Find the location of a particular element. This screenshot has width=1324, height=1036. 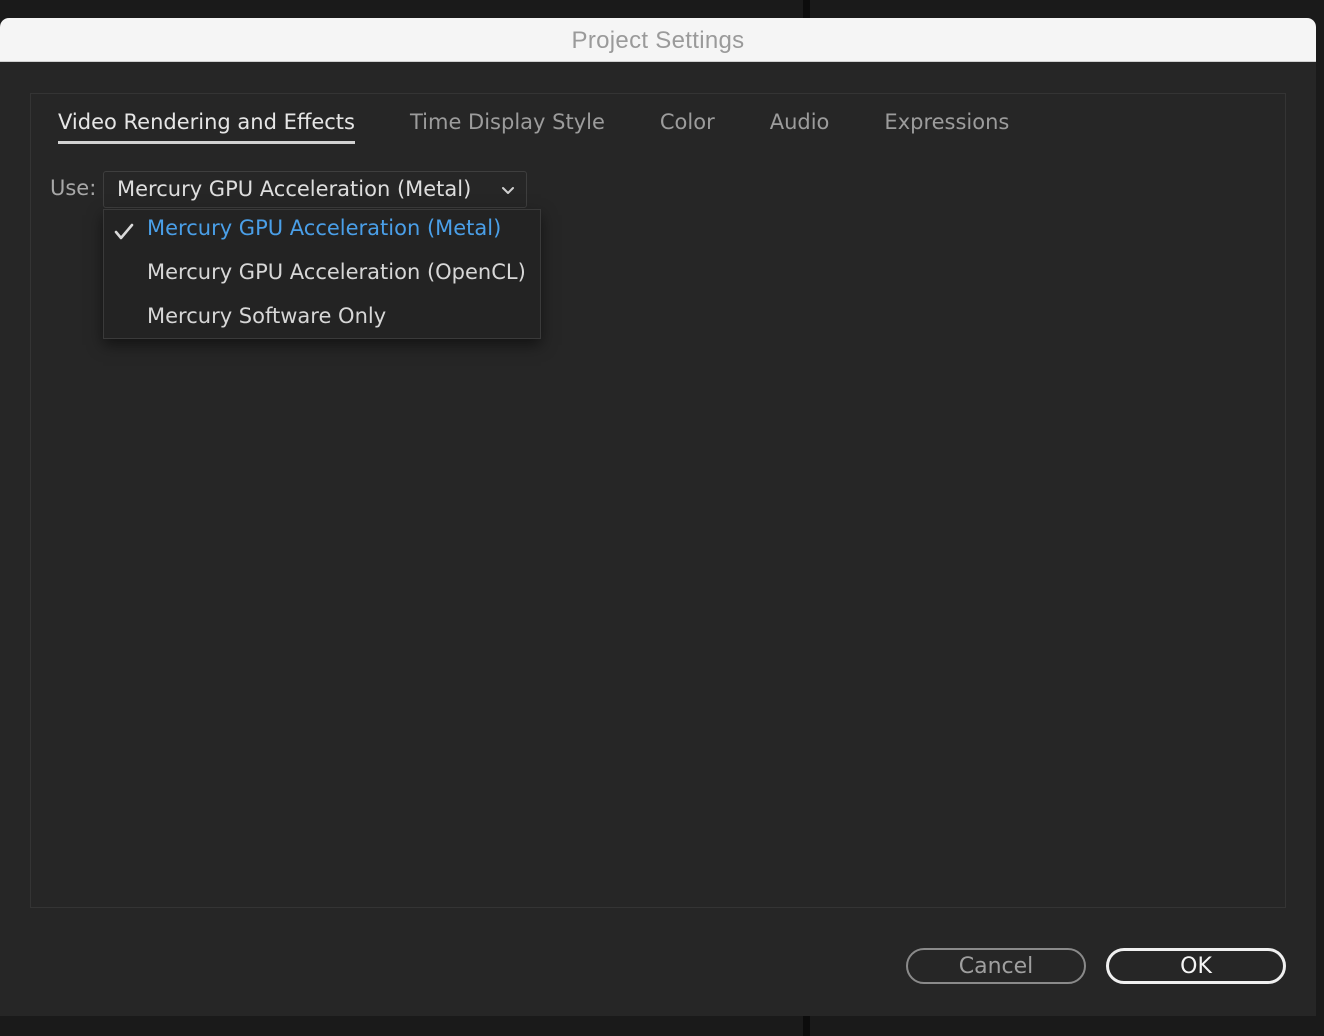

menu-item-opencl: Mercury GPU Acceleration (OpenCL) is located at coordinates (322, 276).